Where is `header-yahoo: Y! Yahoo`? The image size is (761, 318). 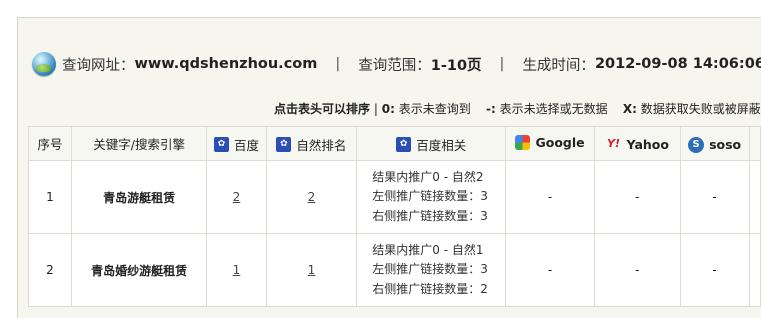
header-yahoo: Y! Yahoo is located at coordinates (637, 143).